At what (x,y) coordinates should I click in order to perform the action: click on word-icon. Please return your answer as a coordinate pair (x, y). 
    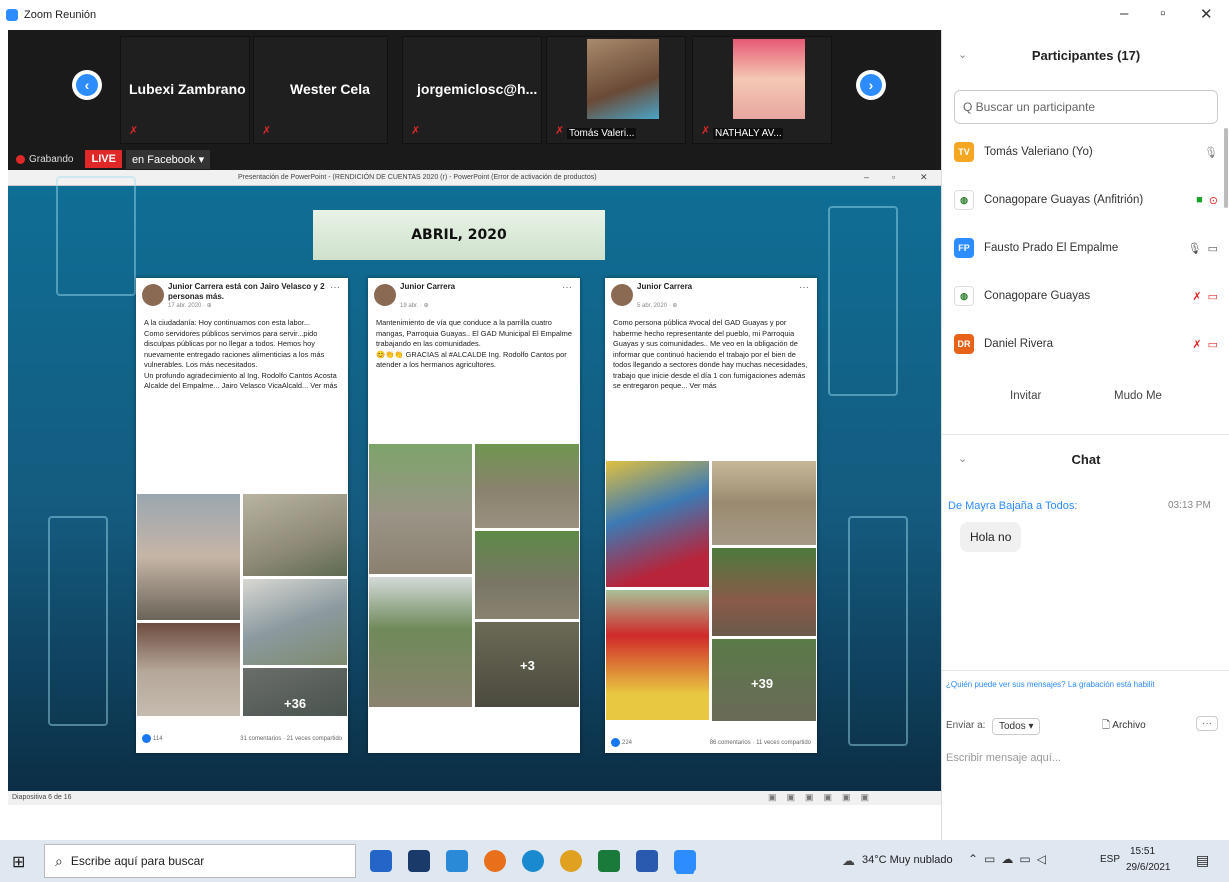
    Looking at the image, I should click on (647, 861).